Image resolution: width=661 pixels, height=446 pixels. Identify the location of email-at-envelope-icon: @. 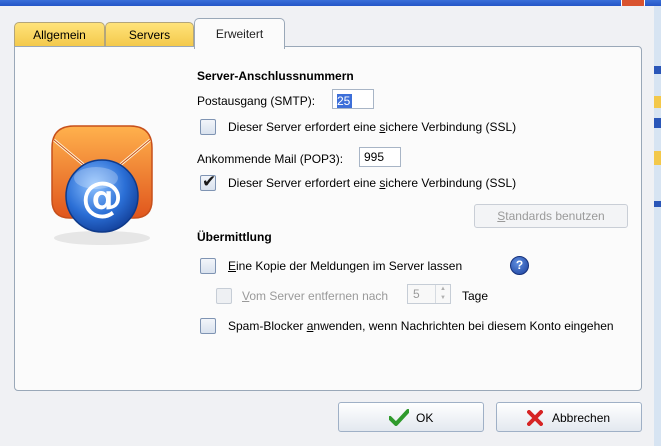
(102, 185).